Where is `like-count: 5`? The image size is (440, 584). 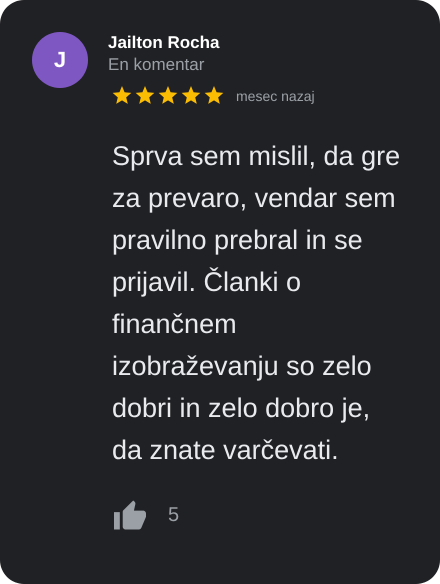 like-count: 5 is located at coordinates (174, 515).